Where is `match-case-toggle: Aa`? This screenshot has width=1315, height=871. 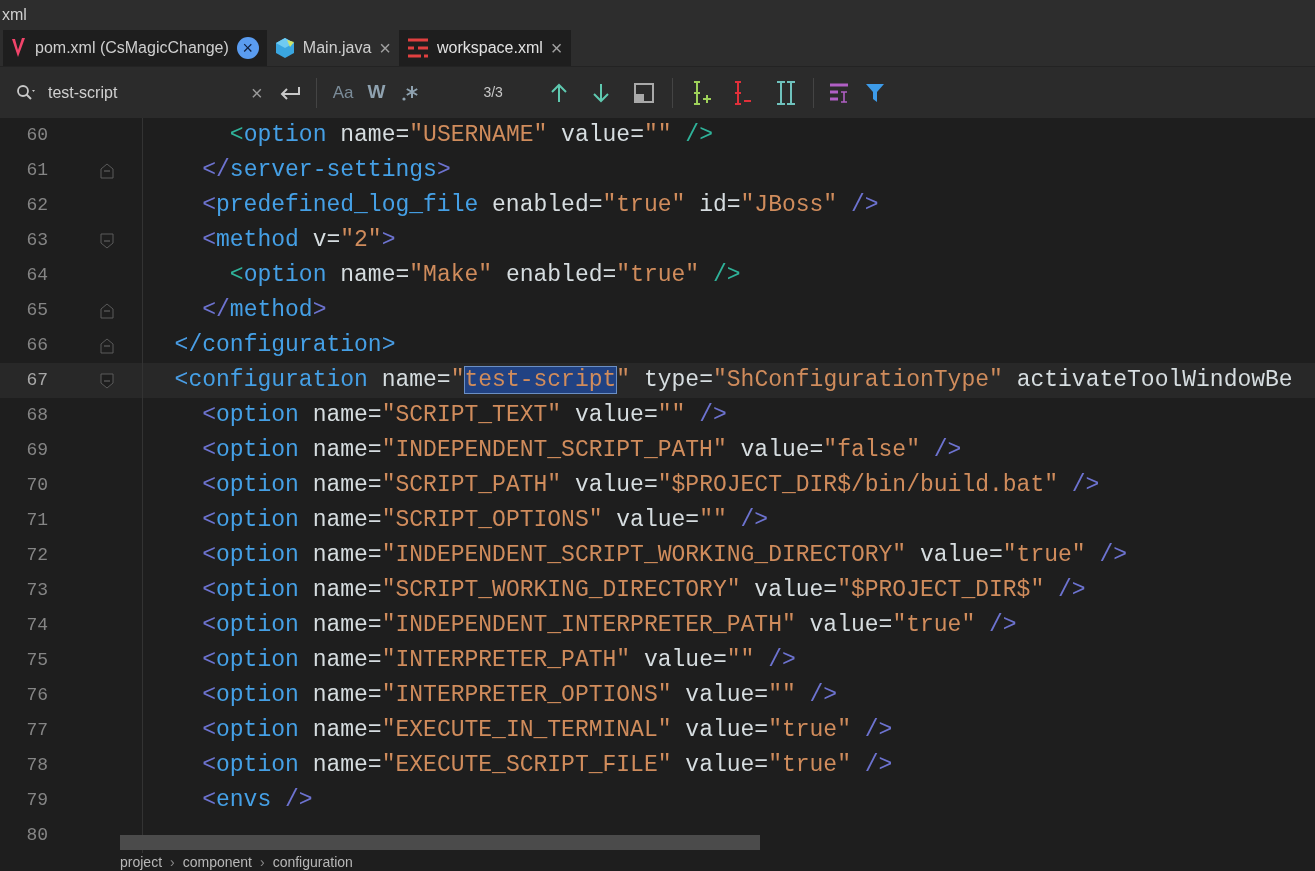 match-case-toggle: Aa is located at coordinates (343, 92).